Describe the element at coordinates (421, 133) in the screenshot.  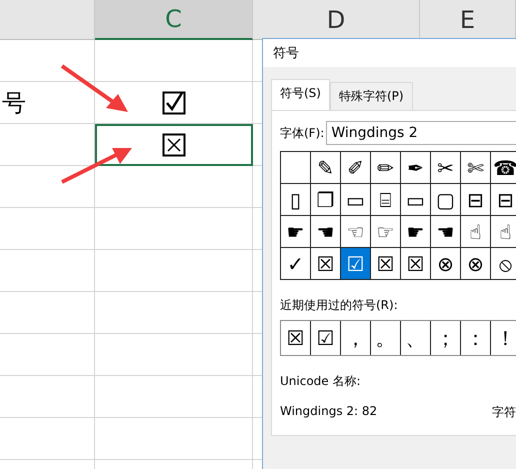
I see `font-field: Wingdings 2` at that location.